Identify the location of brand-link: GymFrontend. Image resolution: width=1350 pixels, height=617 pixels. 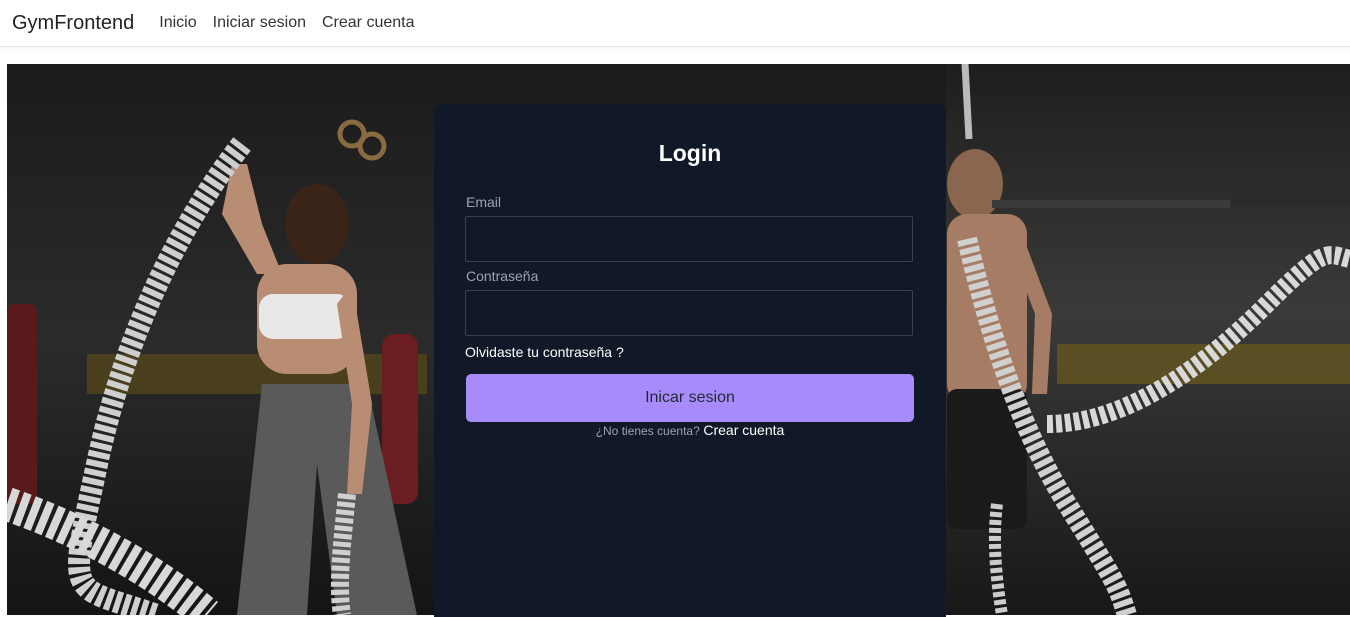
(73, 23).